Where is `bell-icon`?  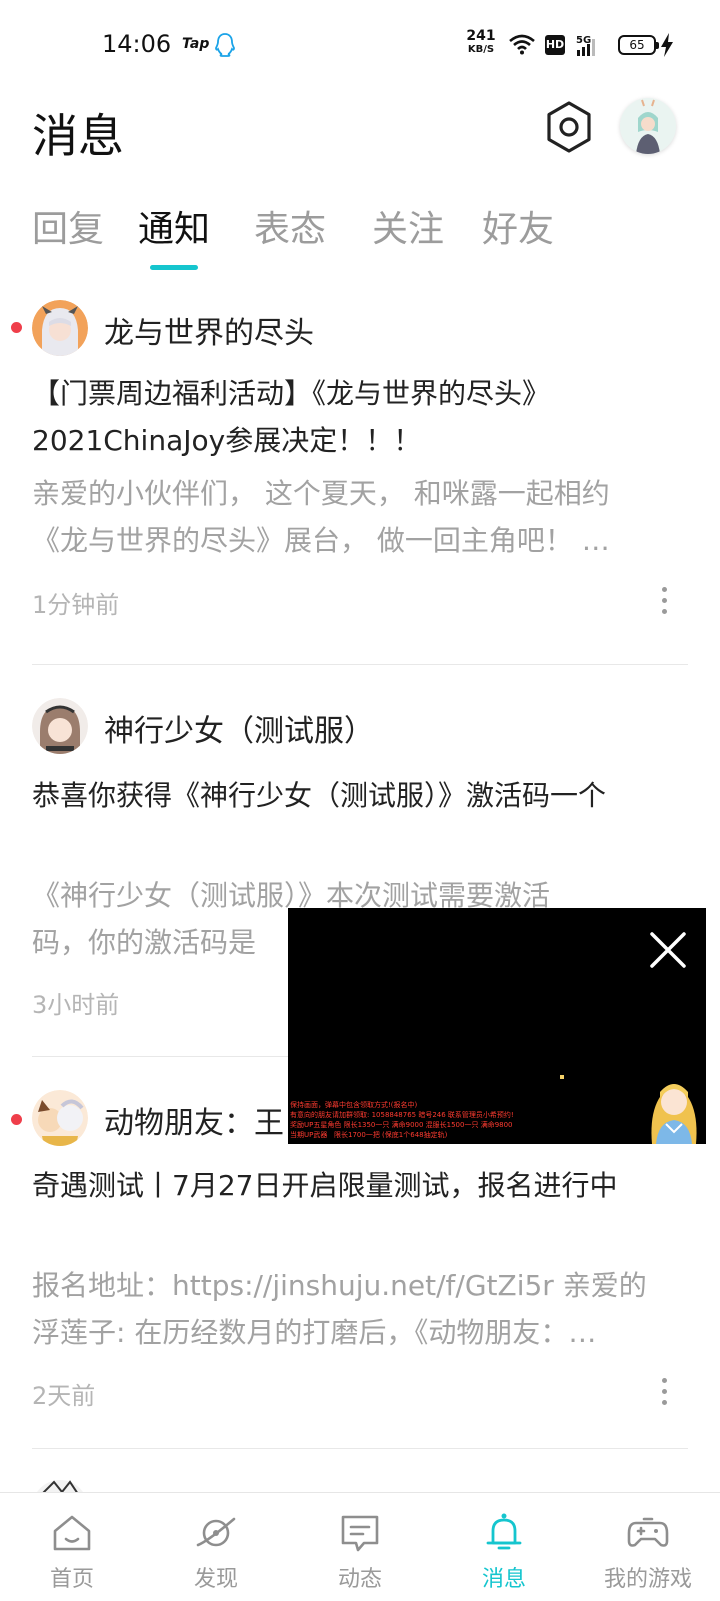 bell-icon is located at coordinates (504, 1531).